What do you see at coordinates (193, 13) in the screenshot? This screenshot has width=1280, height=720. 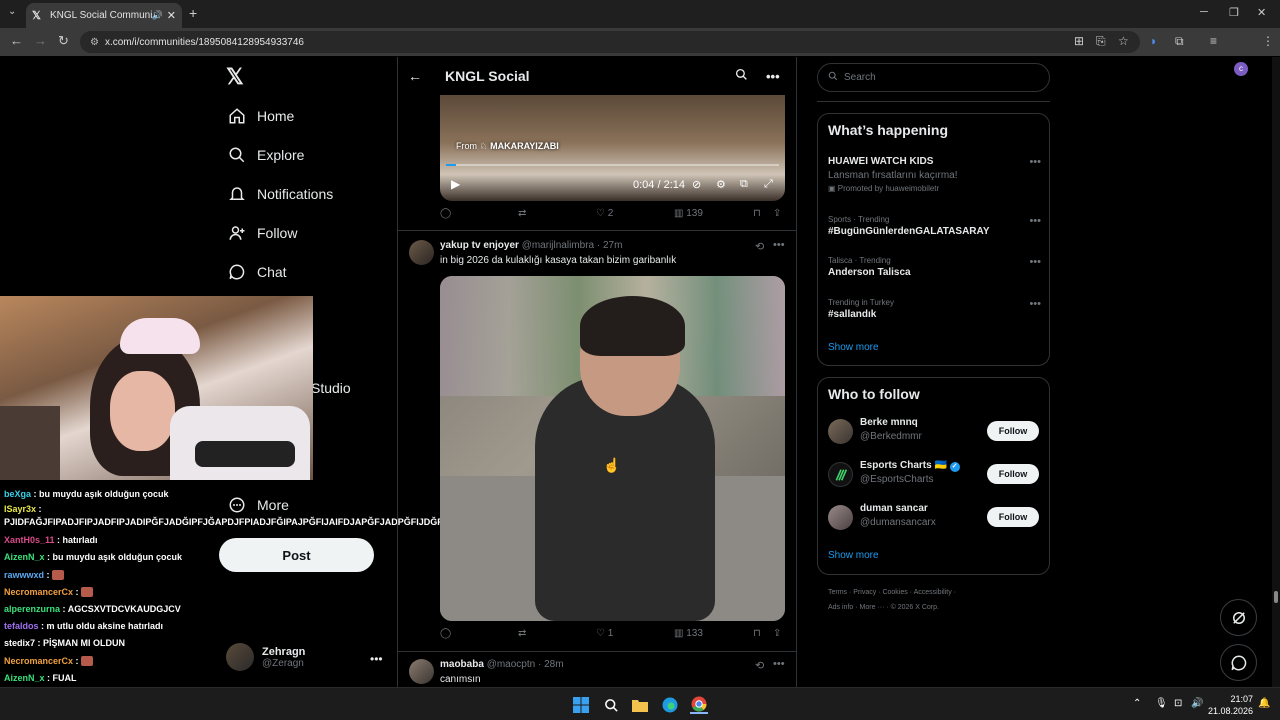 I see `new-tab-icon: +` at bounding box center [193, 13].